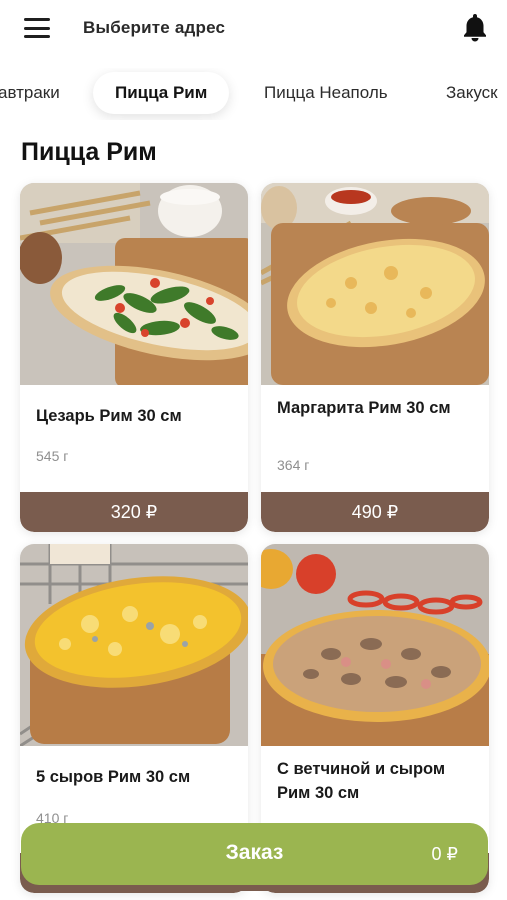 The width and height of the screenshot is (507, 900). Describe the element at coordinates (375, 512) in the screenshot. I see `price-button: 490 ₽` at that location.